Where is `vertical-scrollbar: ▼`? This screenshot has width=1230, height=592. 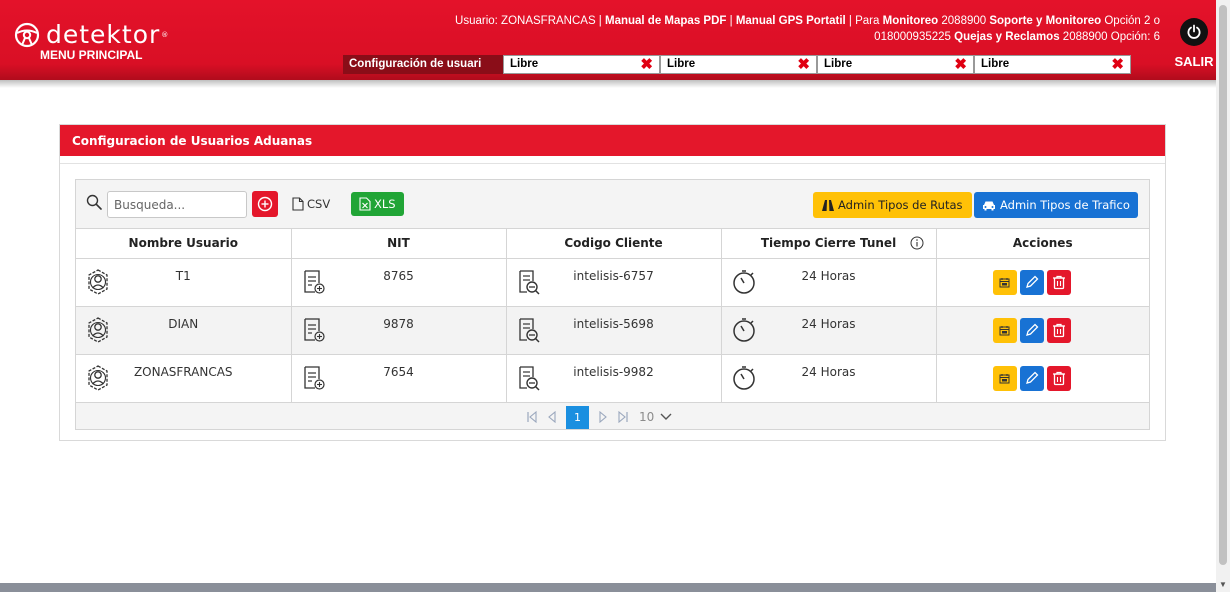
vertical-scrollbar: ▼ is located at coordinates (1223, 296).